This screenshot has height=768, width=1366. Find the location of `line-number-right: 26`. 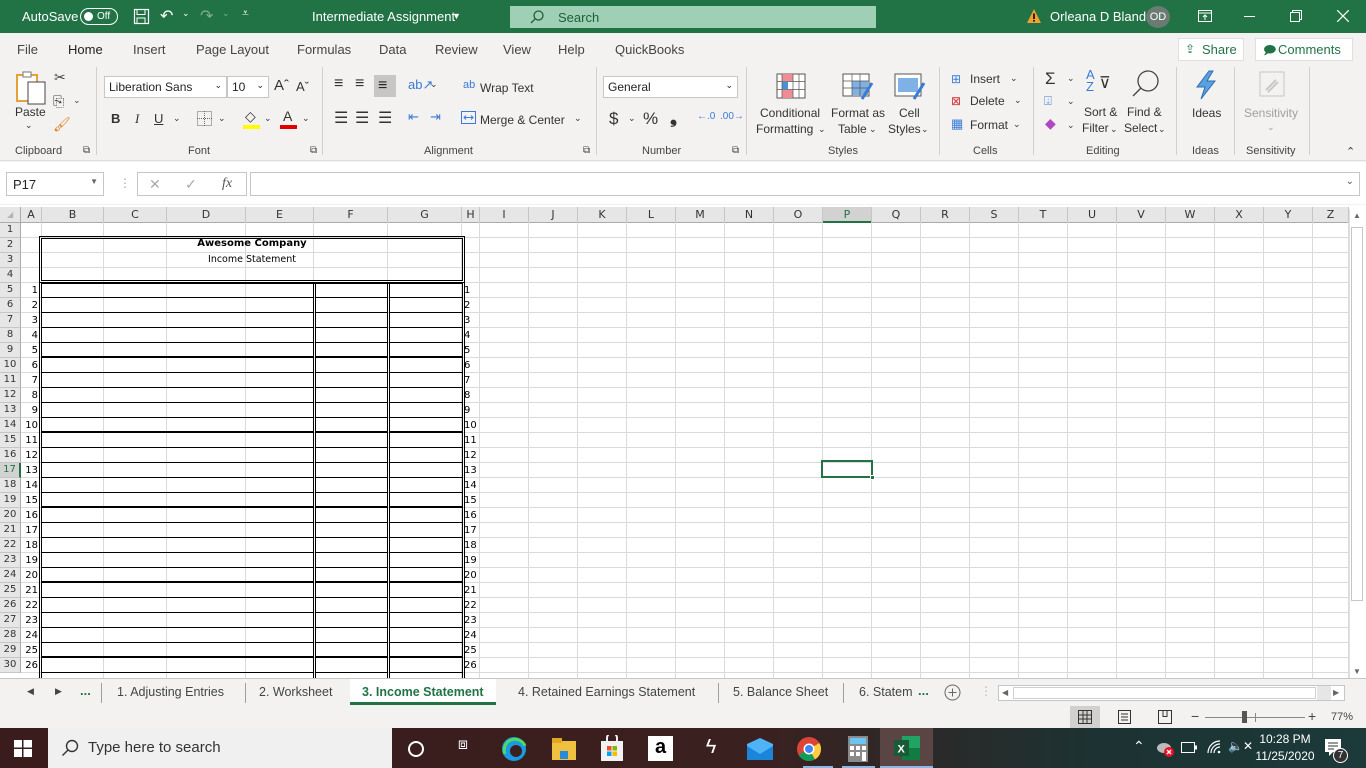

line-number-right: 26 is located at coordinates (470, 665).